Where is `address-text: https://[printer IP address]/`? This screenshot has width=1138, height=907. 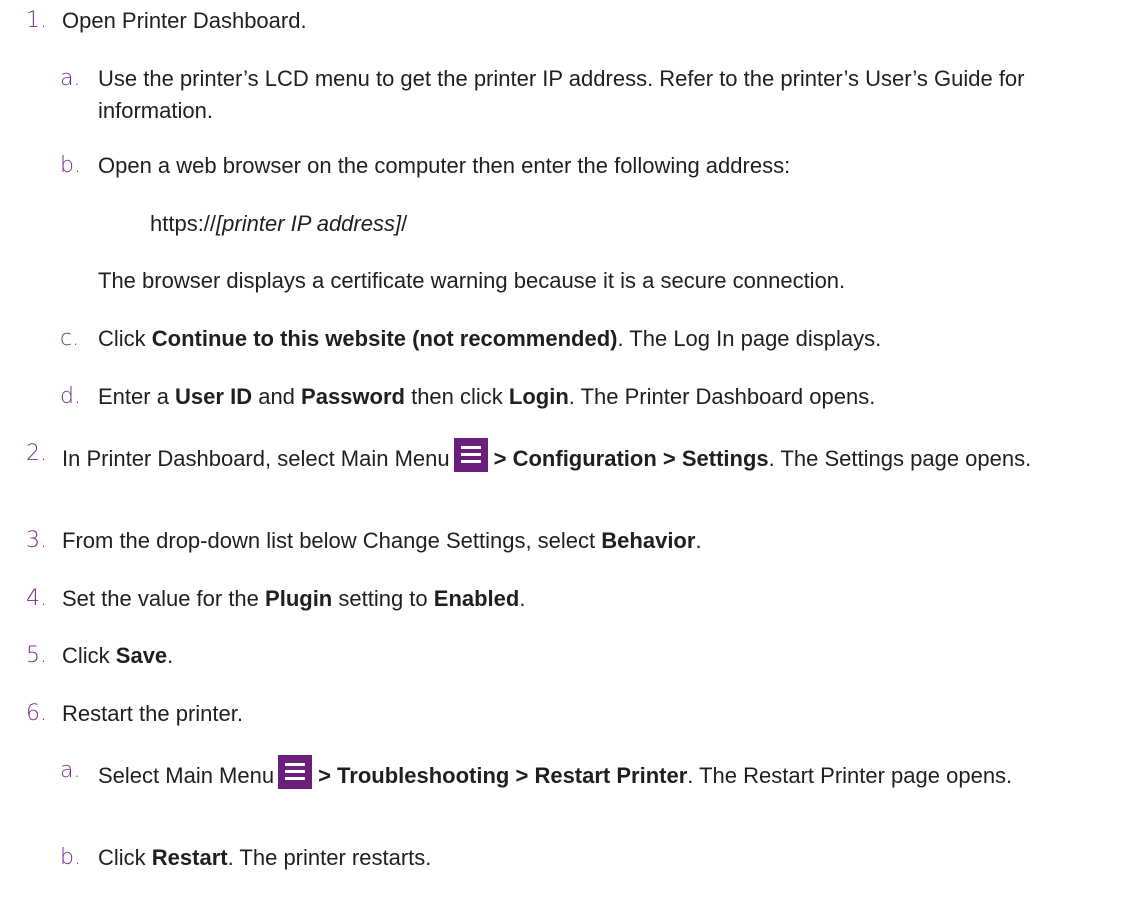 address-text: https://[printer IP address]/ is located at coordinates (279, 223).